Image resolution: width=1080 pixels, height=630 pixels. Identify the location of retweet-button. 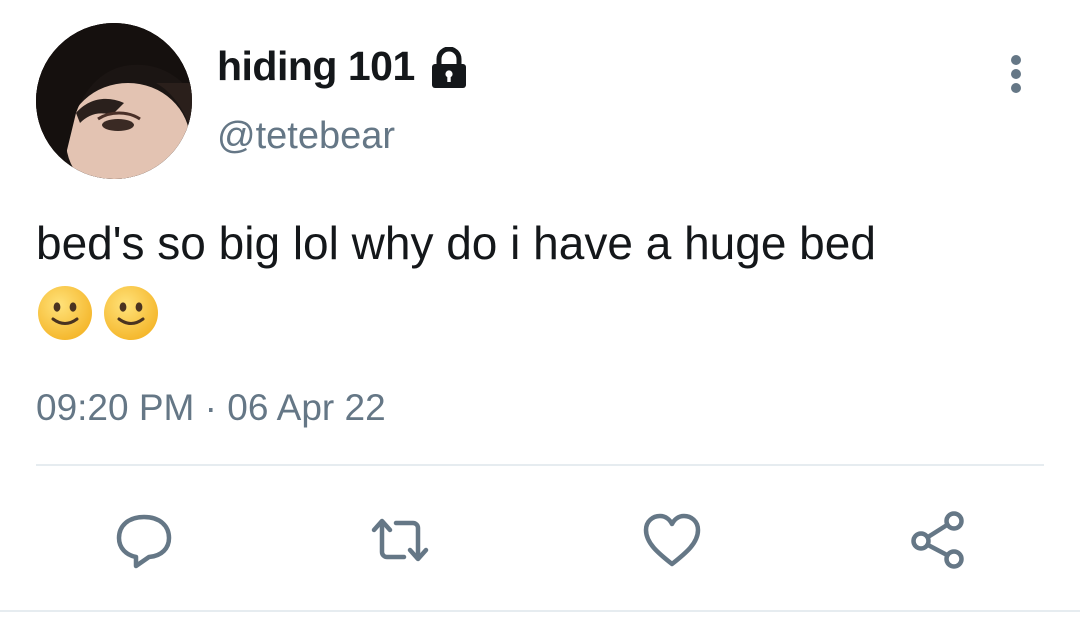
(400, 540).